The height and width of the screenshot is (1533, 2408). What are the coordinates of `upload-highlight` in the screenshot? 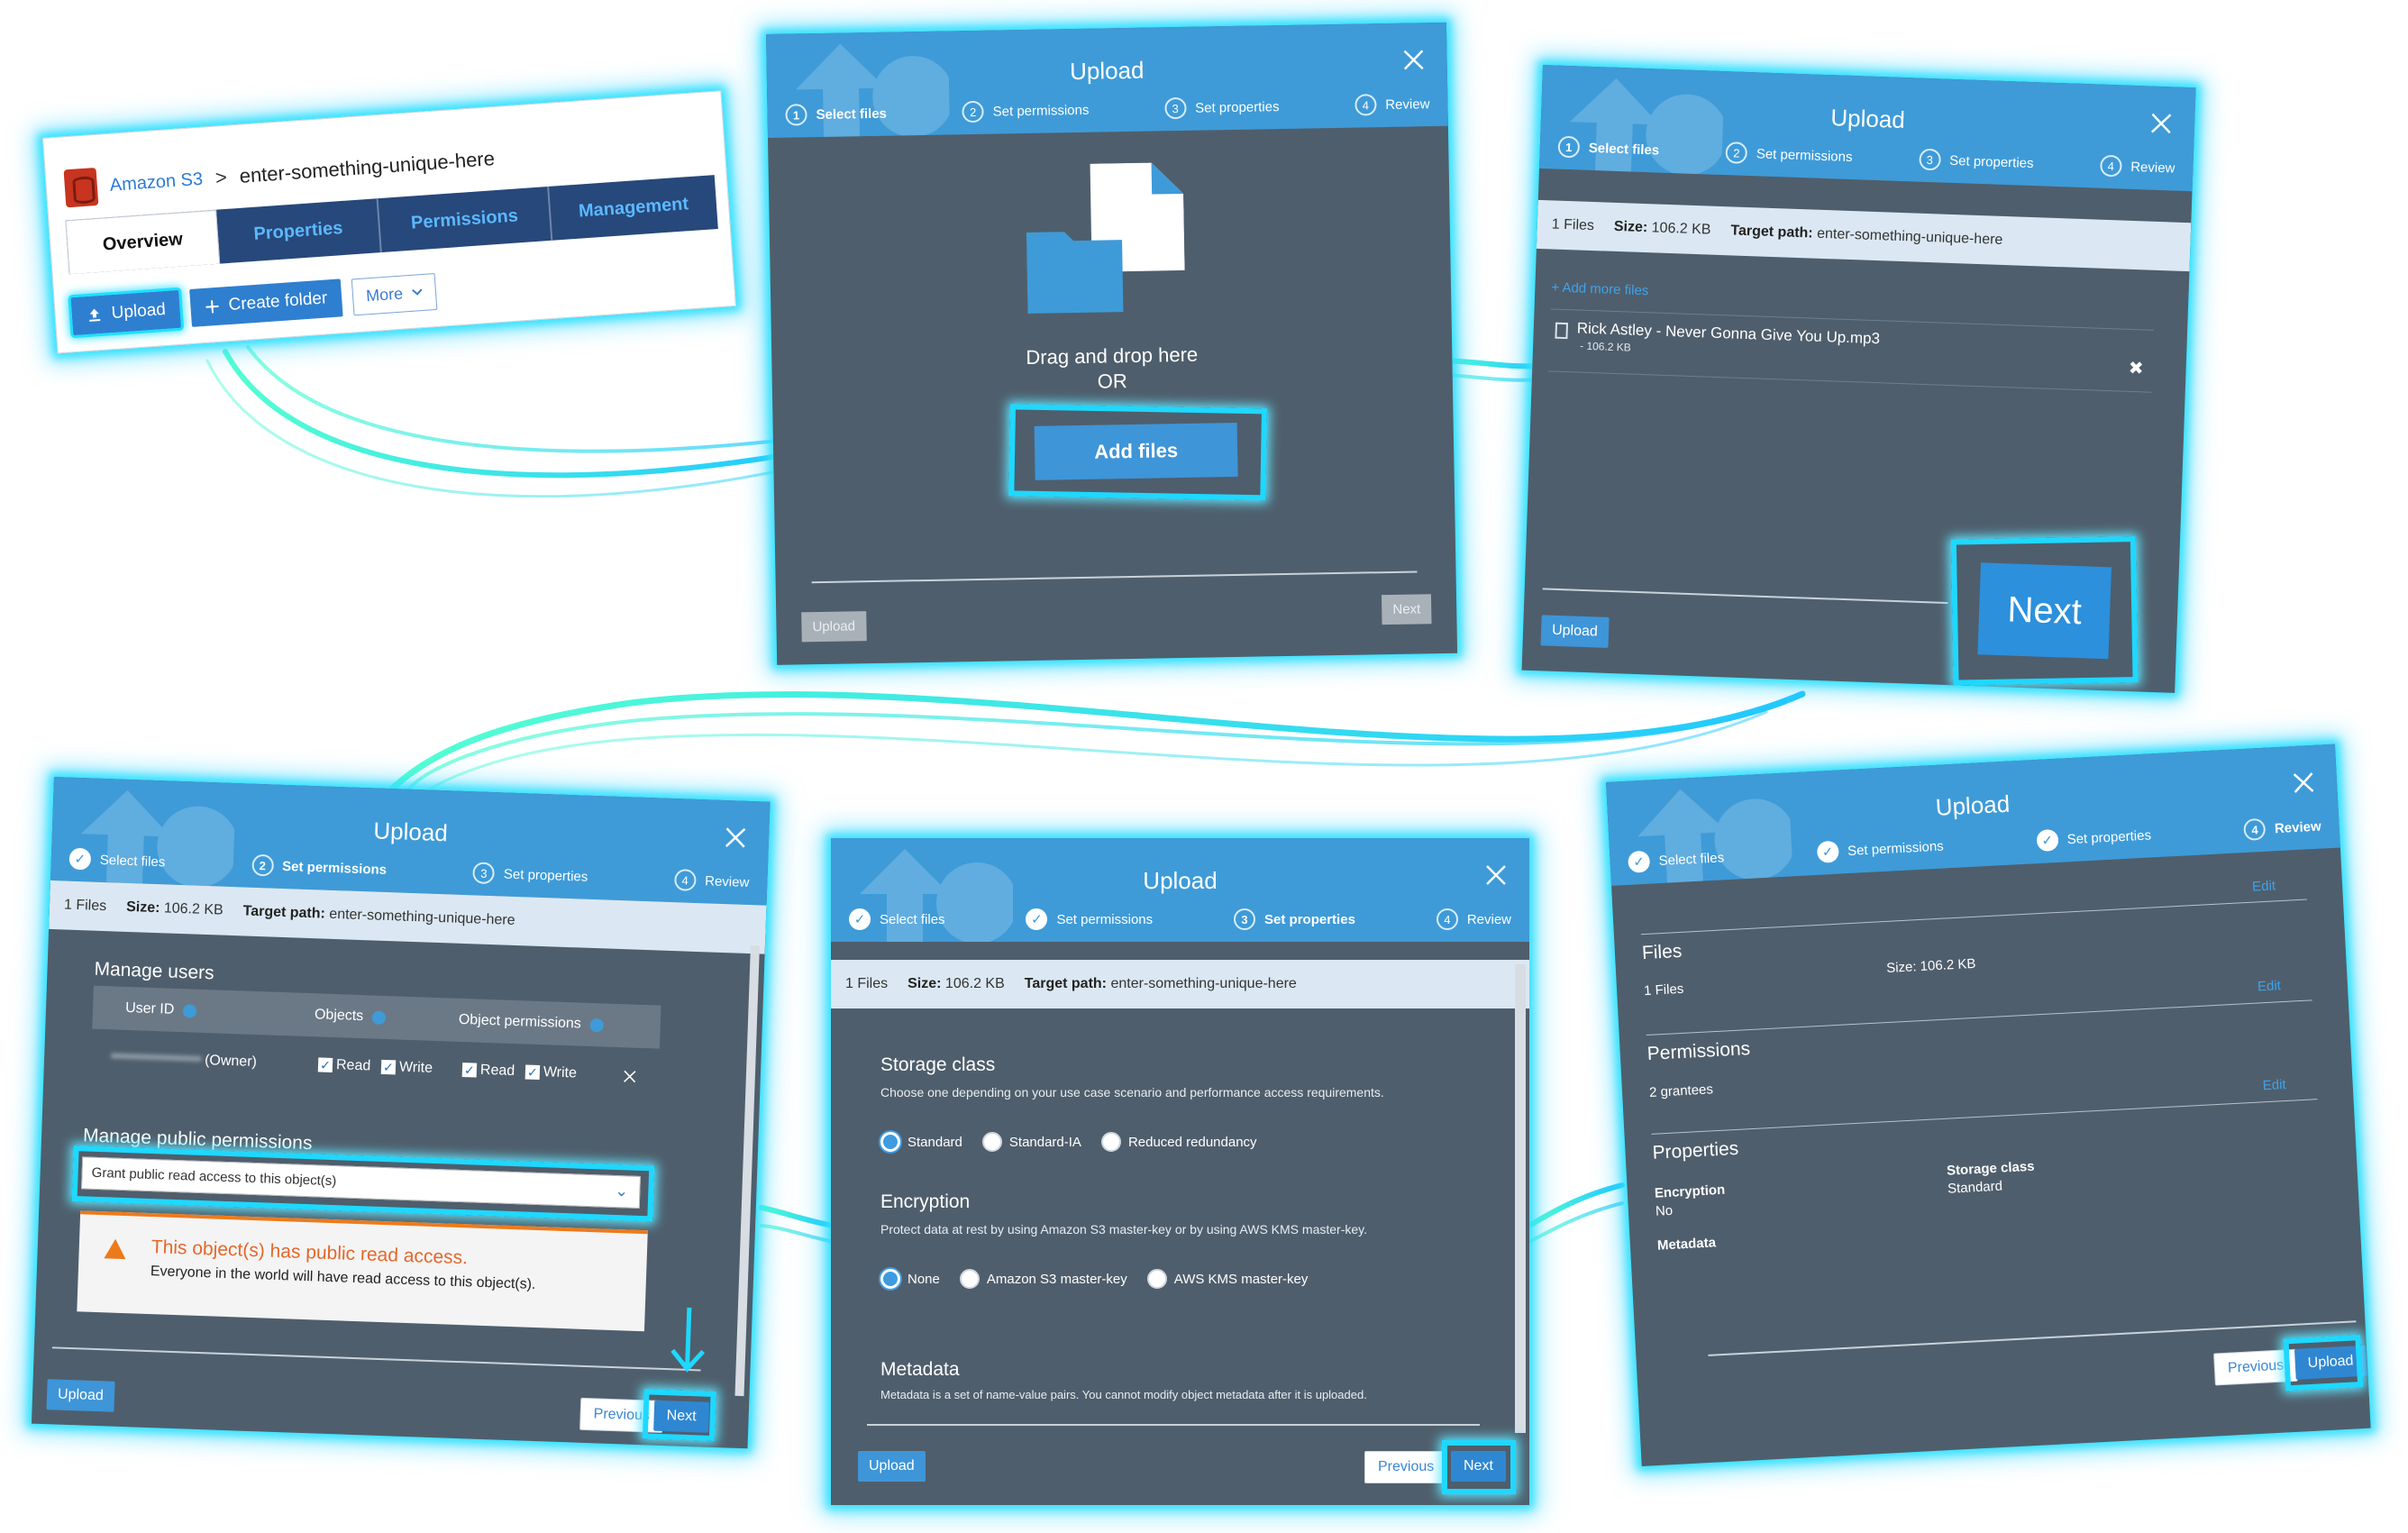 It's located at (2323, 1363).